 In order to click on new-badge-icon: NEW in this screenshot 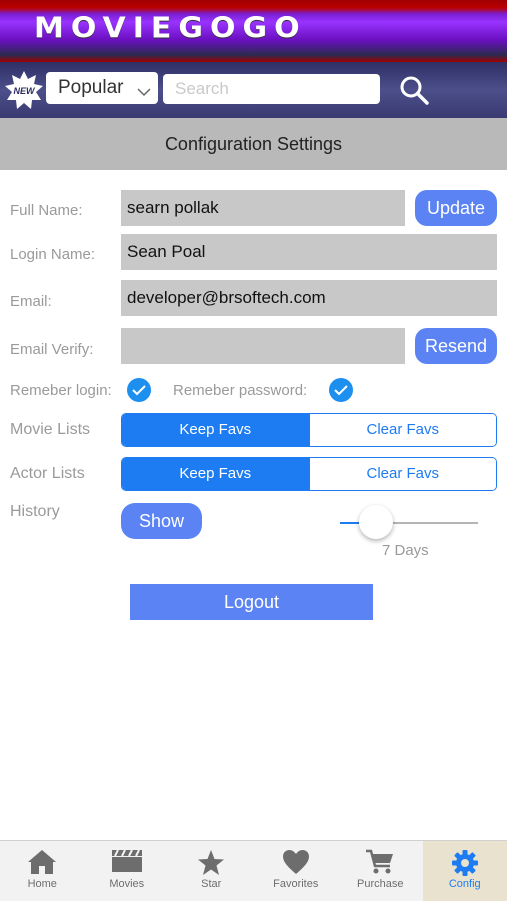, I will do `click(24, 90)`.